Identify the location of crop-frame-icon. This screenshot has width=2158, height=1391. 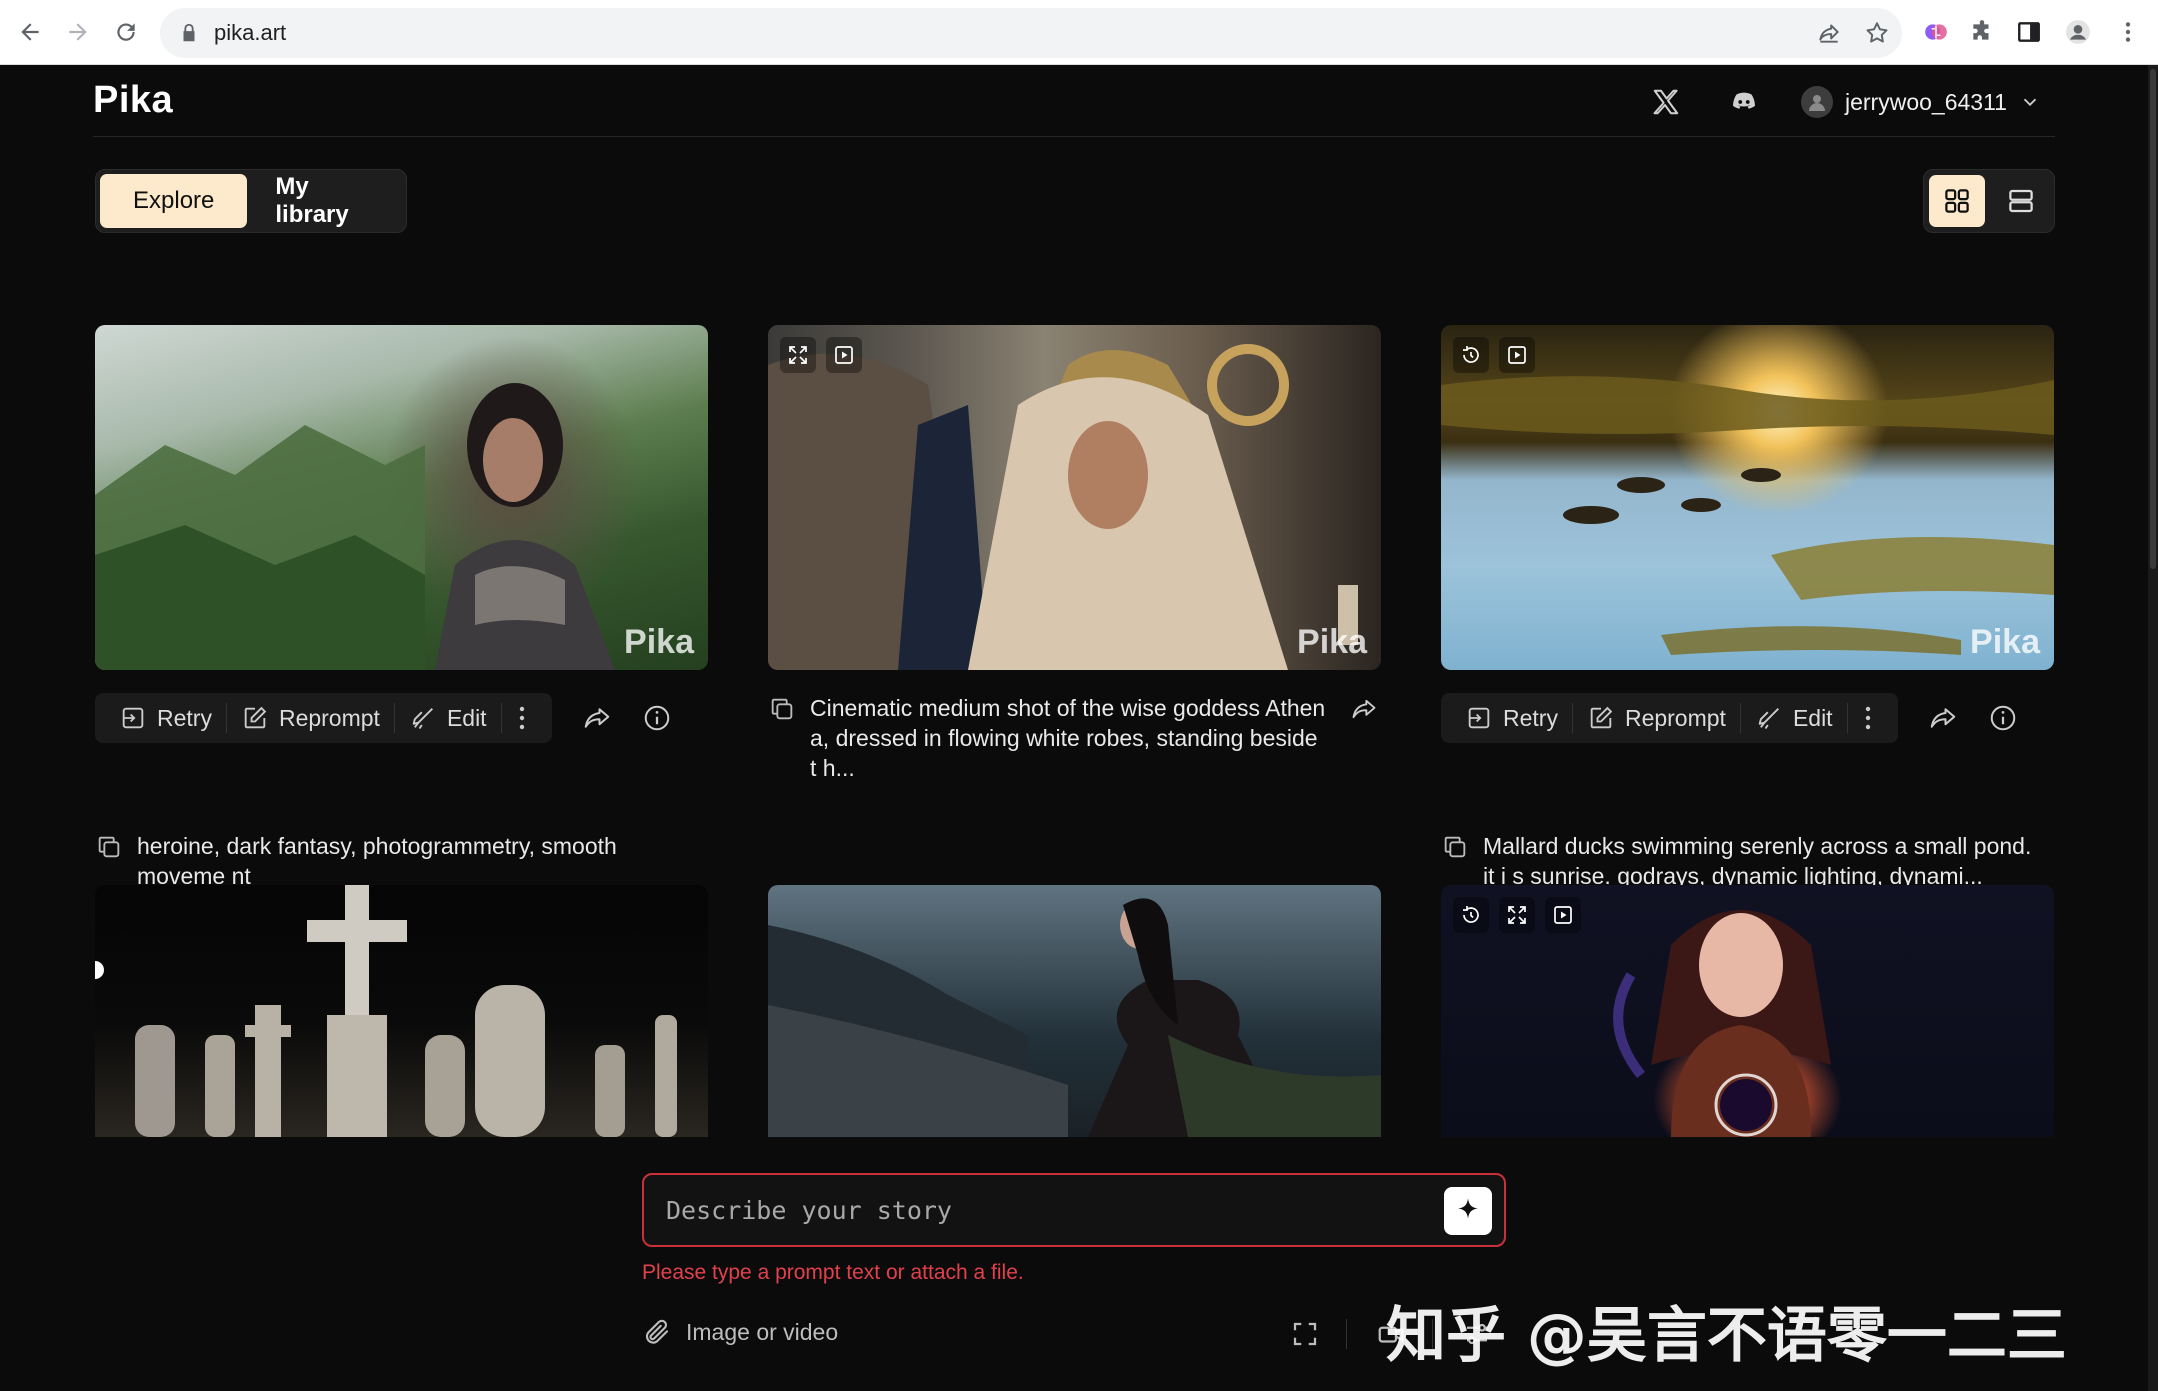
(1305, 1334).